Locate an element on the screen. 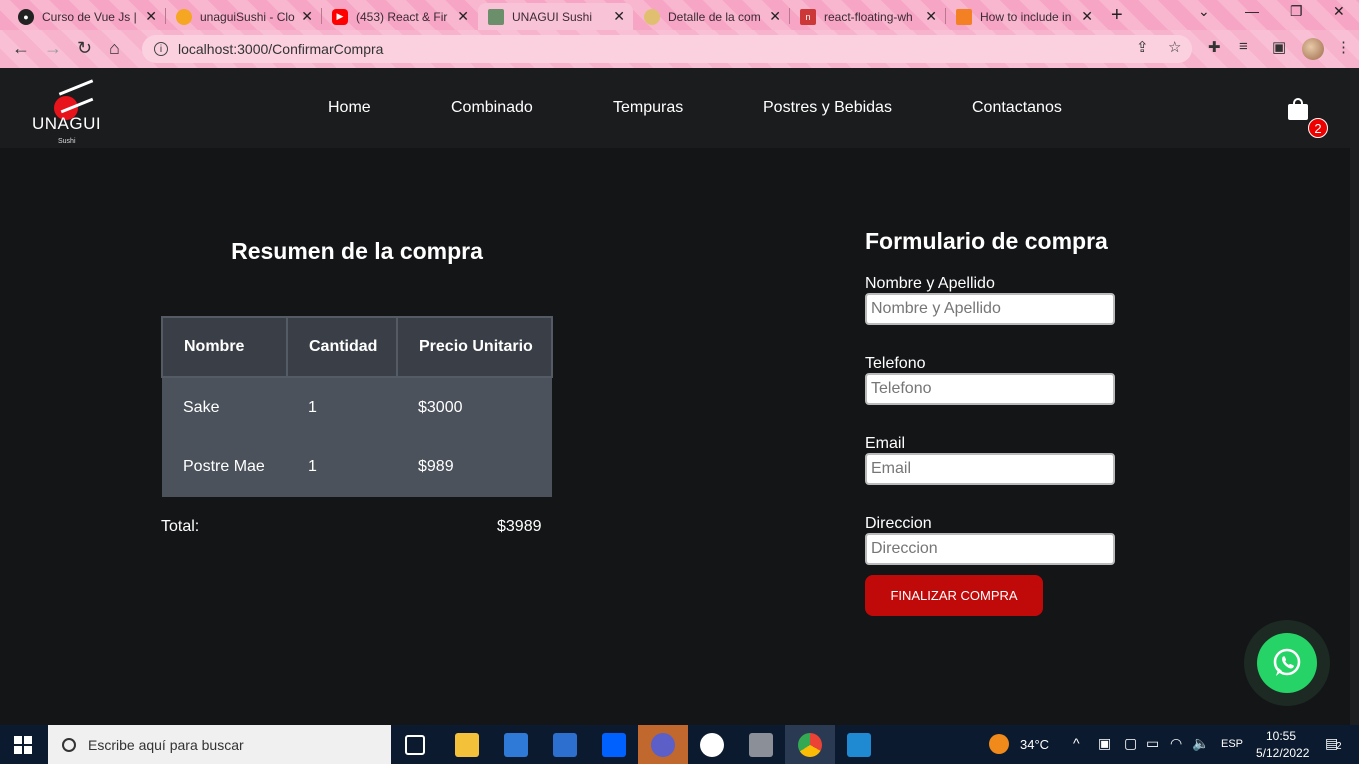 Image resolution: width=1359 pixels, height=764 pixels. tab-title: How to include in is located at coordinates (1026, 16).